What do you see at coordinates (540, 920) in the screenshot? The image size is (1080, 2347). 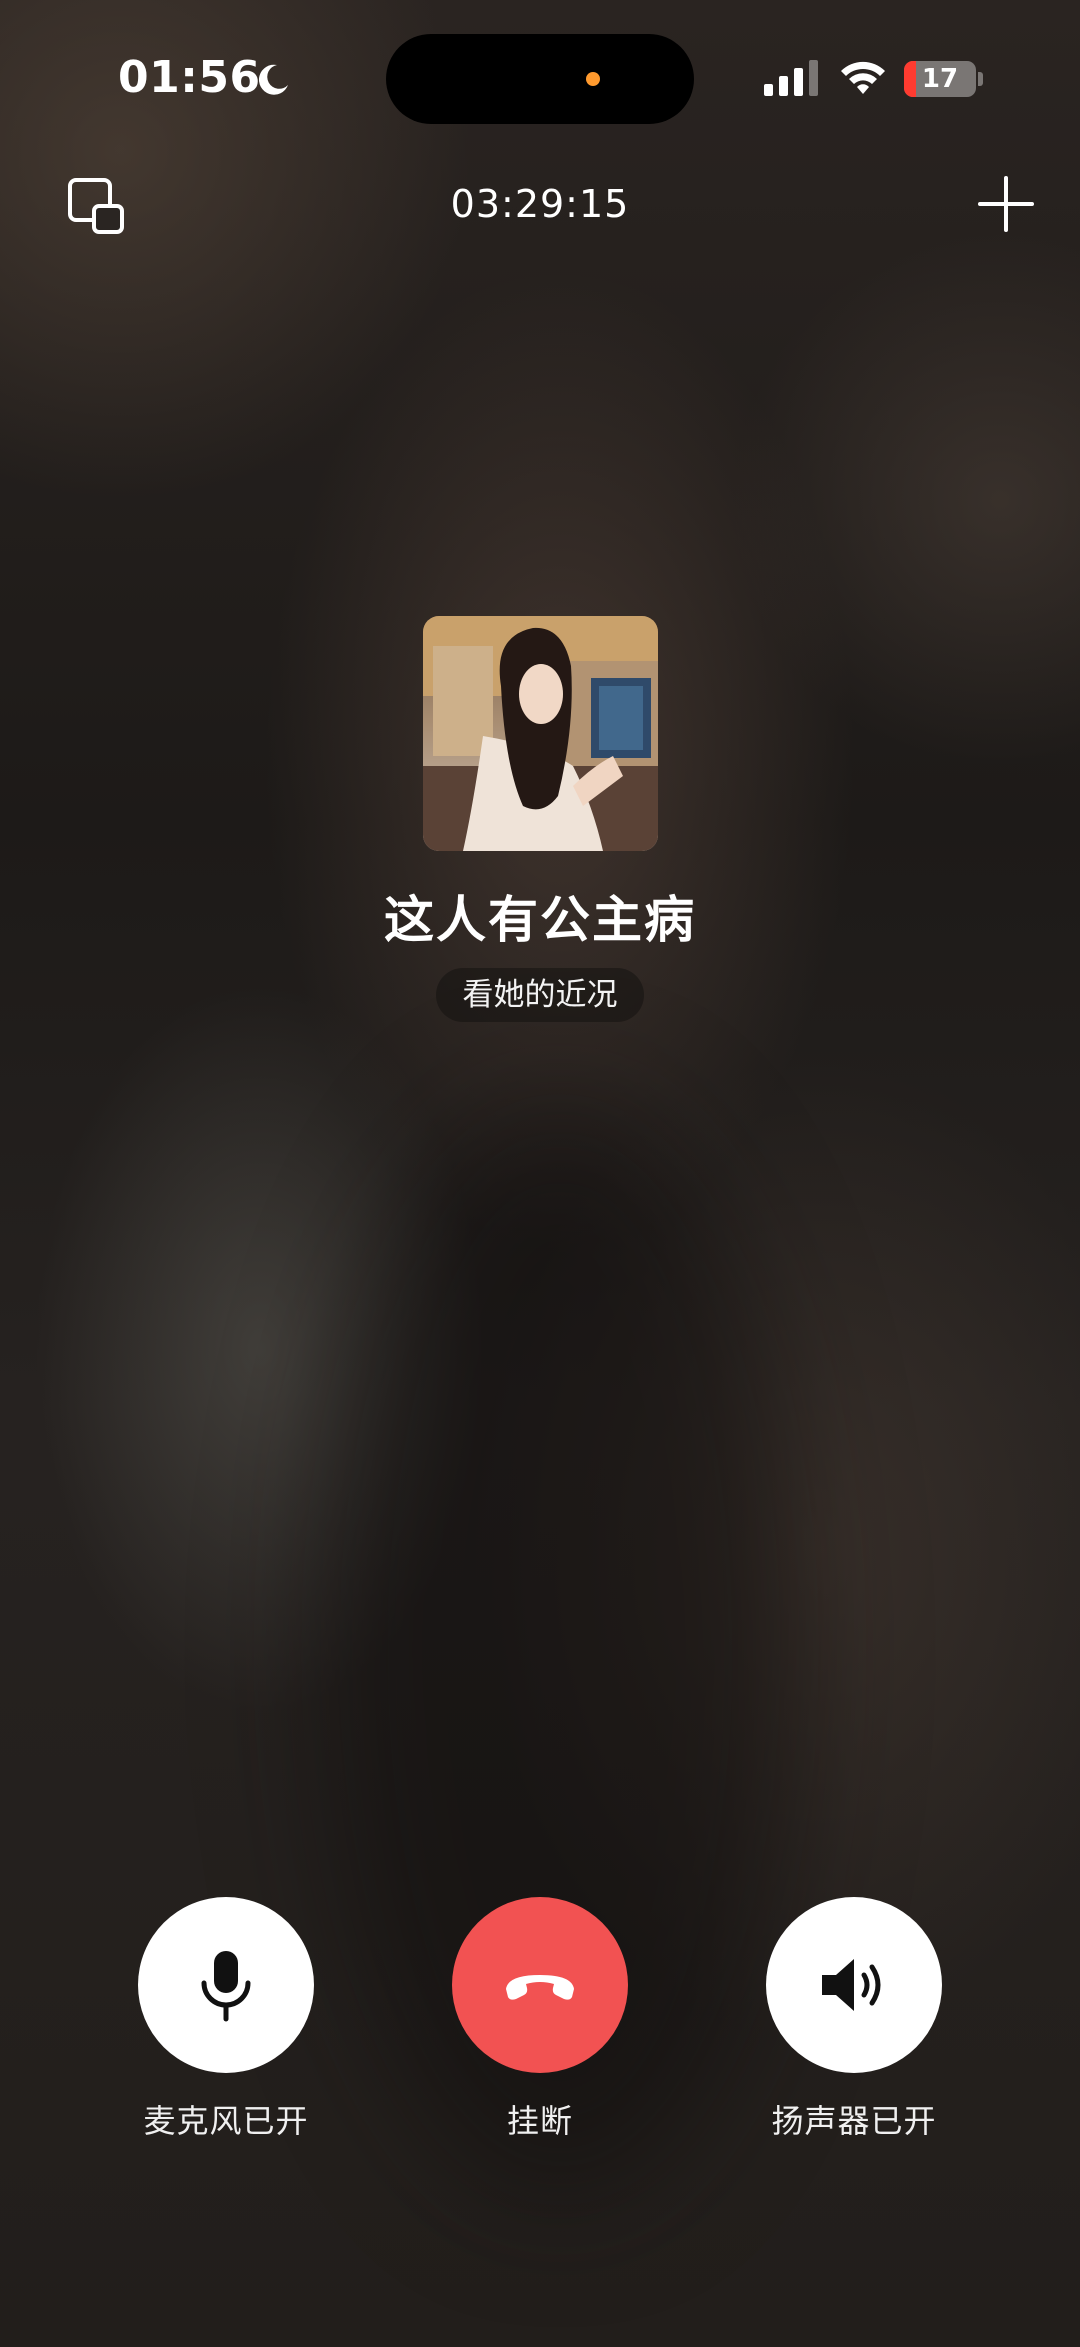 I see `contact-name: 这人有公主病` at bounding box center [540, 920].